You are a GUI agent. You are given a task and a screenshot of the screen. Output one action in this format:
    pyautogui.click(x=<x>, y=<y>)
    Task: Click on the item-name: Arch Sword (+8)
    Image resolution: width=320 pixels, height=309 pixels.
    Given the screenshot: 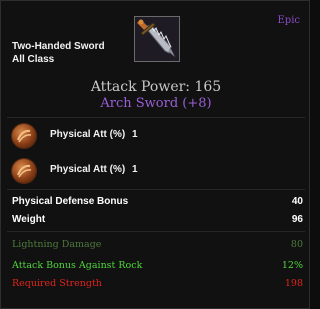 What is the action you would take?
    pyautogui.click(x=156, y=103)
    